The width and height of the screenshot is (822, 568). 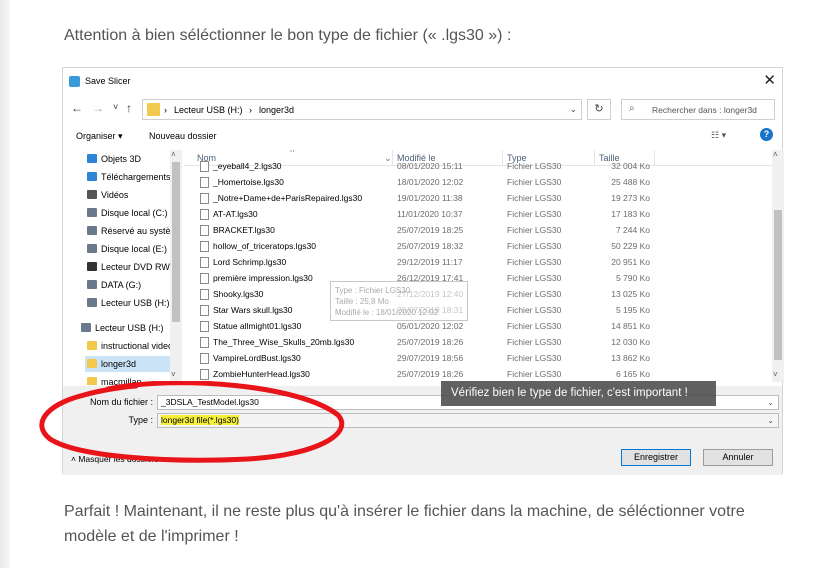 What do you see at coordinates (139, 346) in the screenshot?
I see `nav-item-label: instructional videos` at bounding box center [139, 346].